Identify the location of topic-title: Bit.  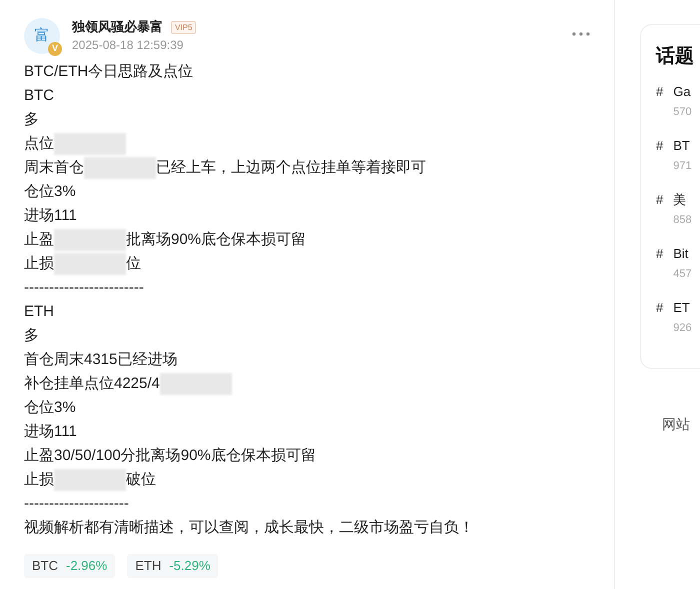
(682, 254).